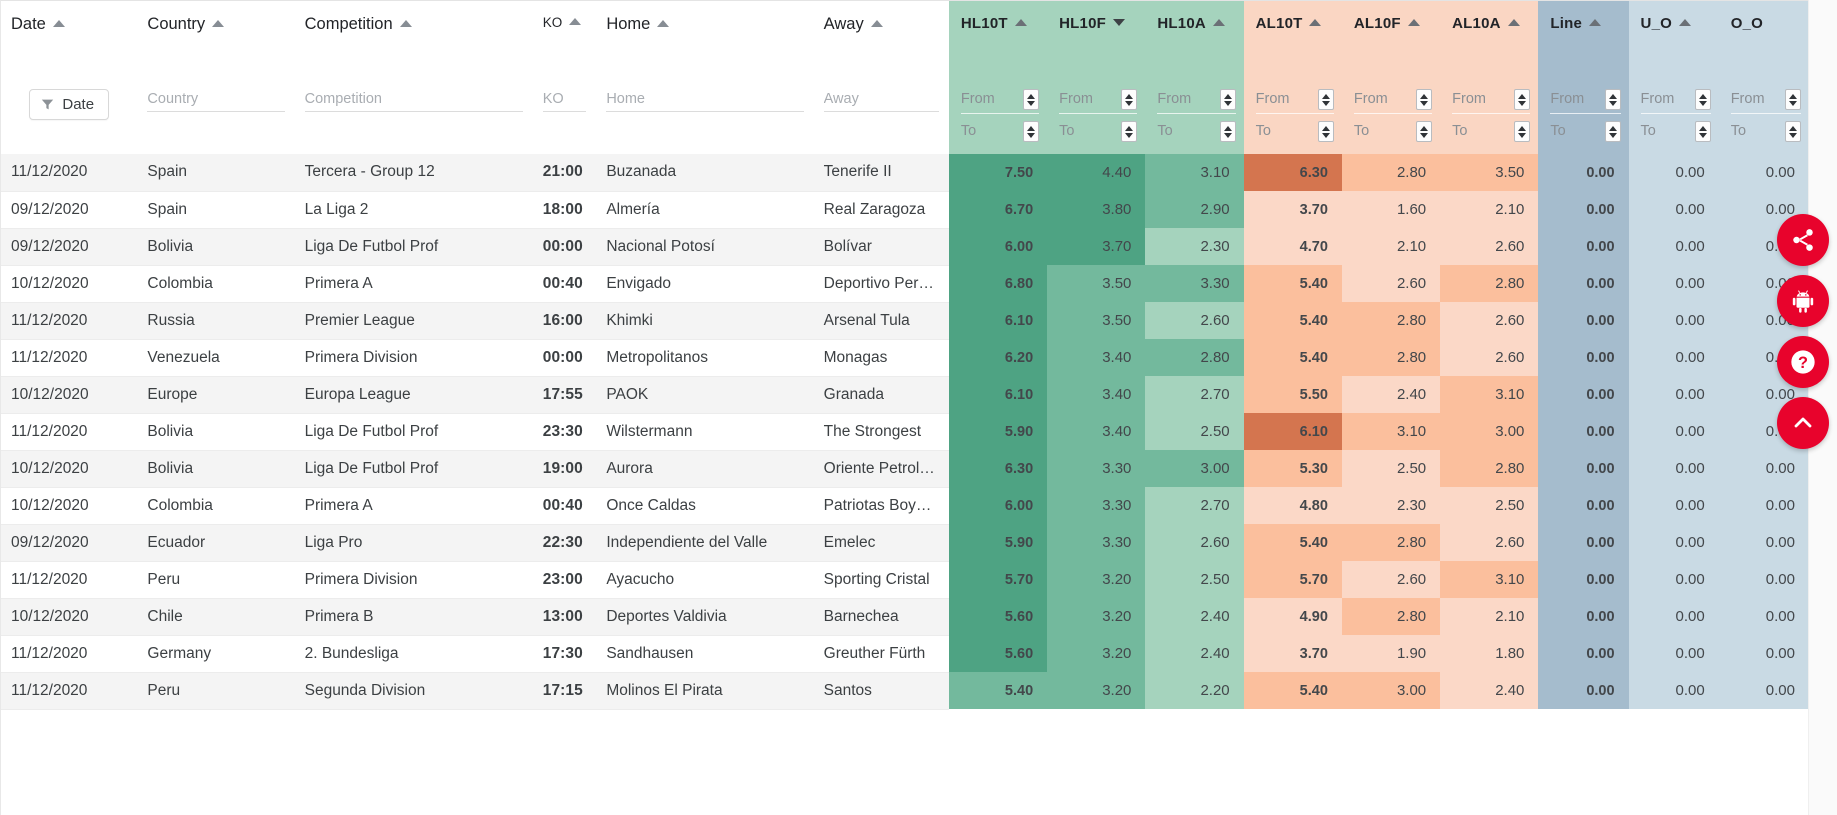 The width and height of the screenshot is (1837, 815). Describe the element at coordinates (1098, 131) in the screenshot. I see `hl10f-to-row: To` at that location.